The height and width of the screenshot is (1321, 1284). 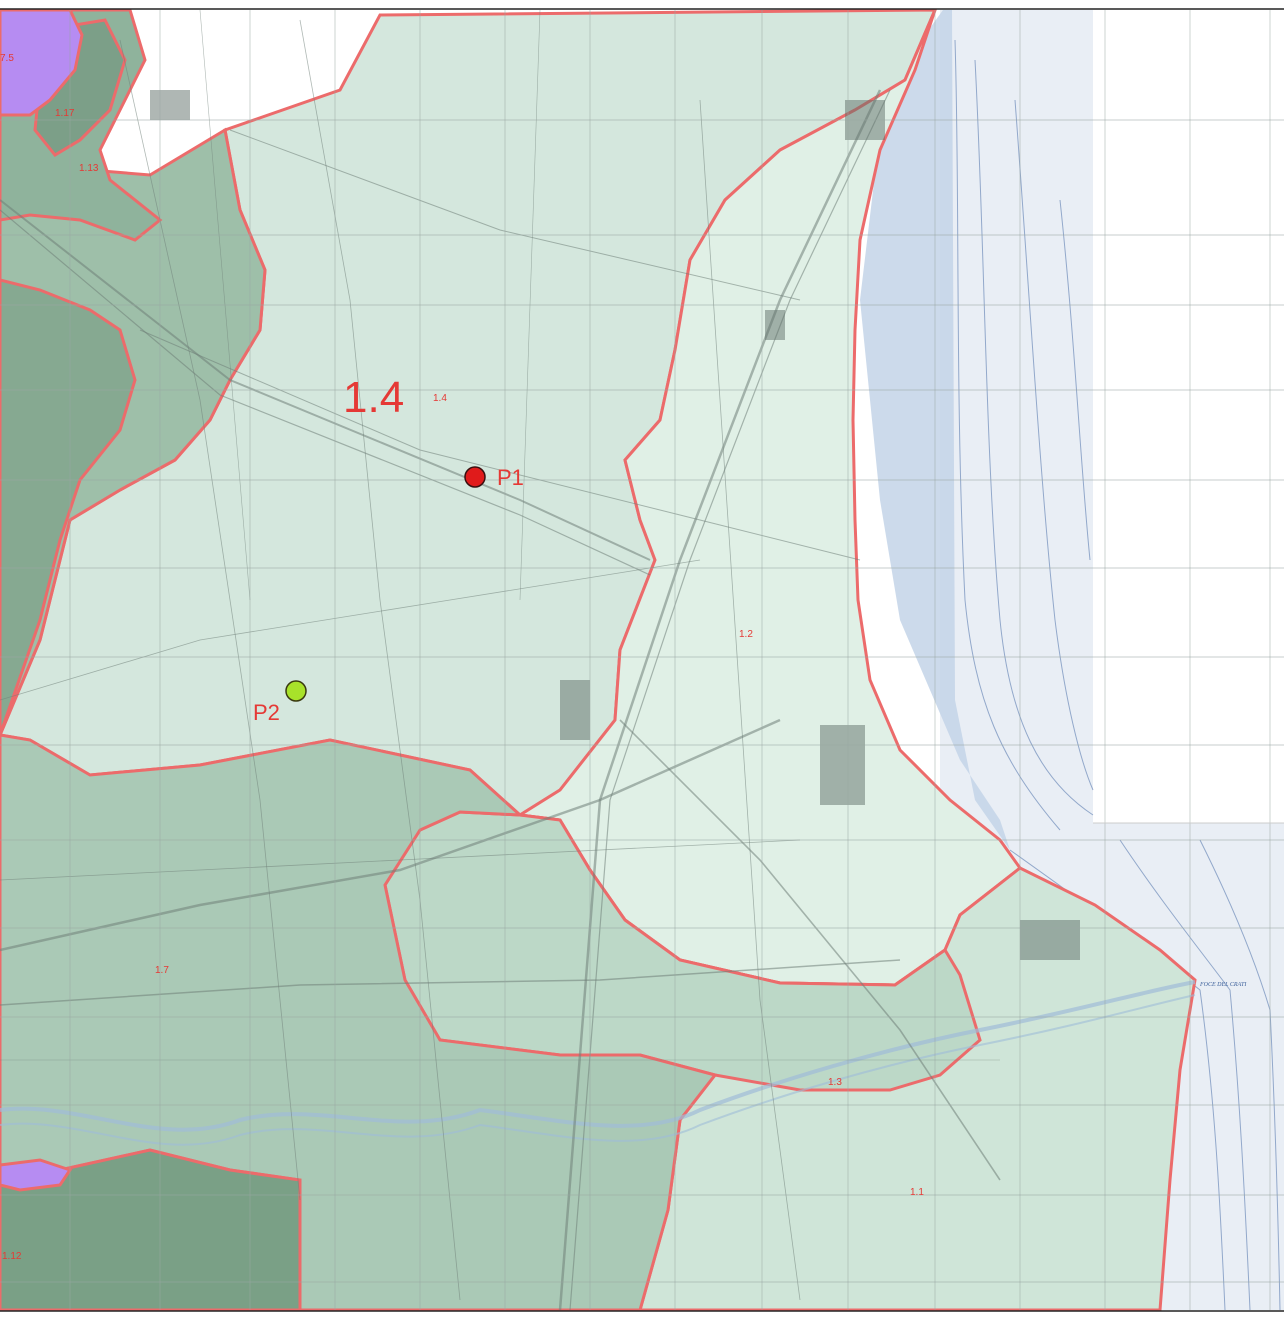 I want to click on zone-label-1-7: 1.7, so click(x=162, y=970).